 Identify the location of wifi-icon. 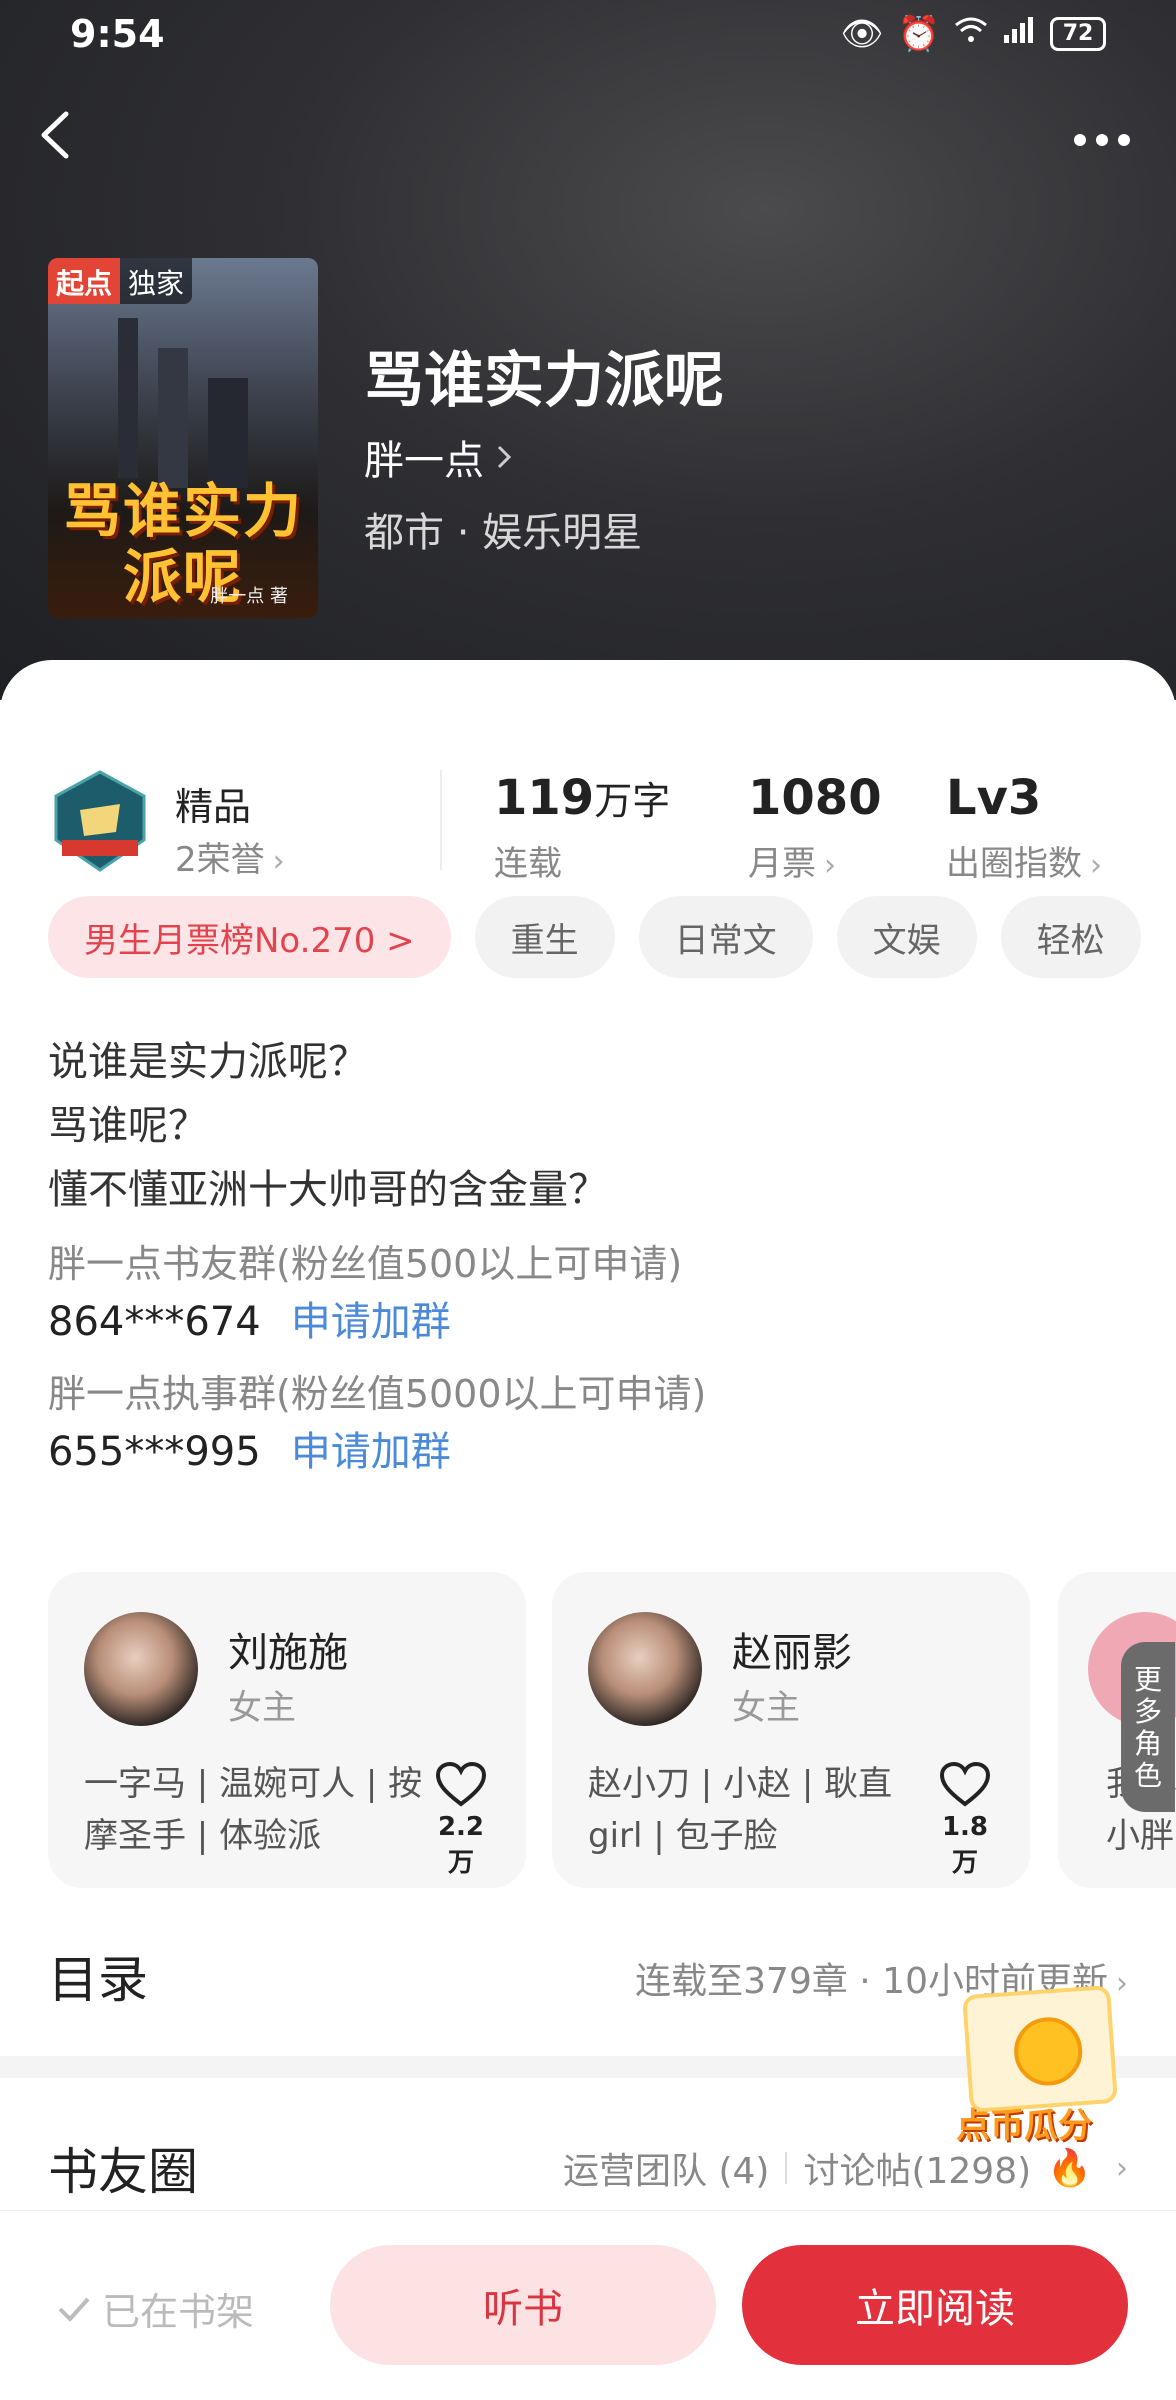
(971, 34).